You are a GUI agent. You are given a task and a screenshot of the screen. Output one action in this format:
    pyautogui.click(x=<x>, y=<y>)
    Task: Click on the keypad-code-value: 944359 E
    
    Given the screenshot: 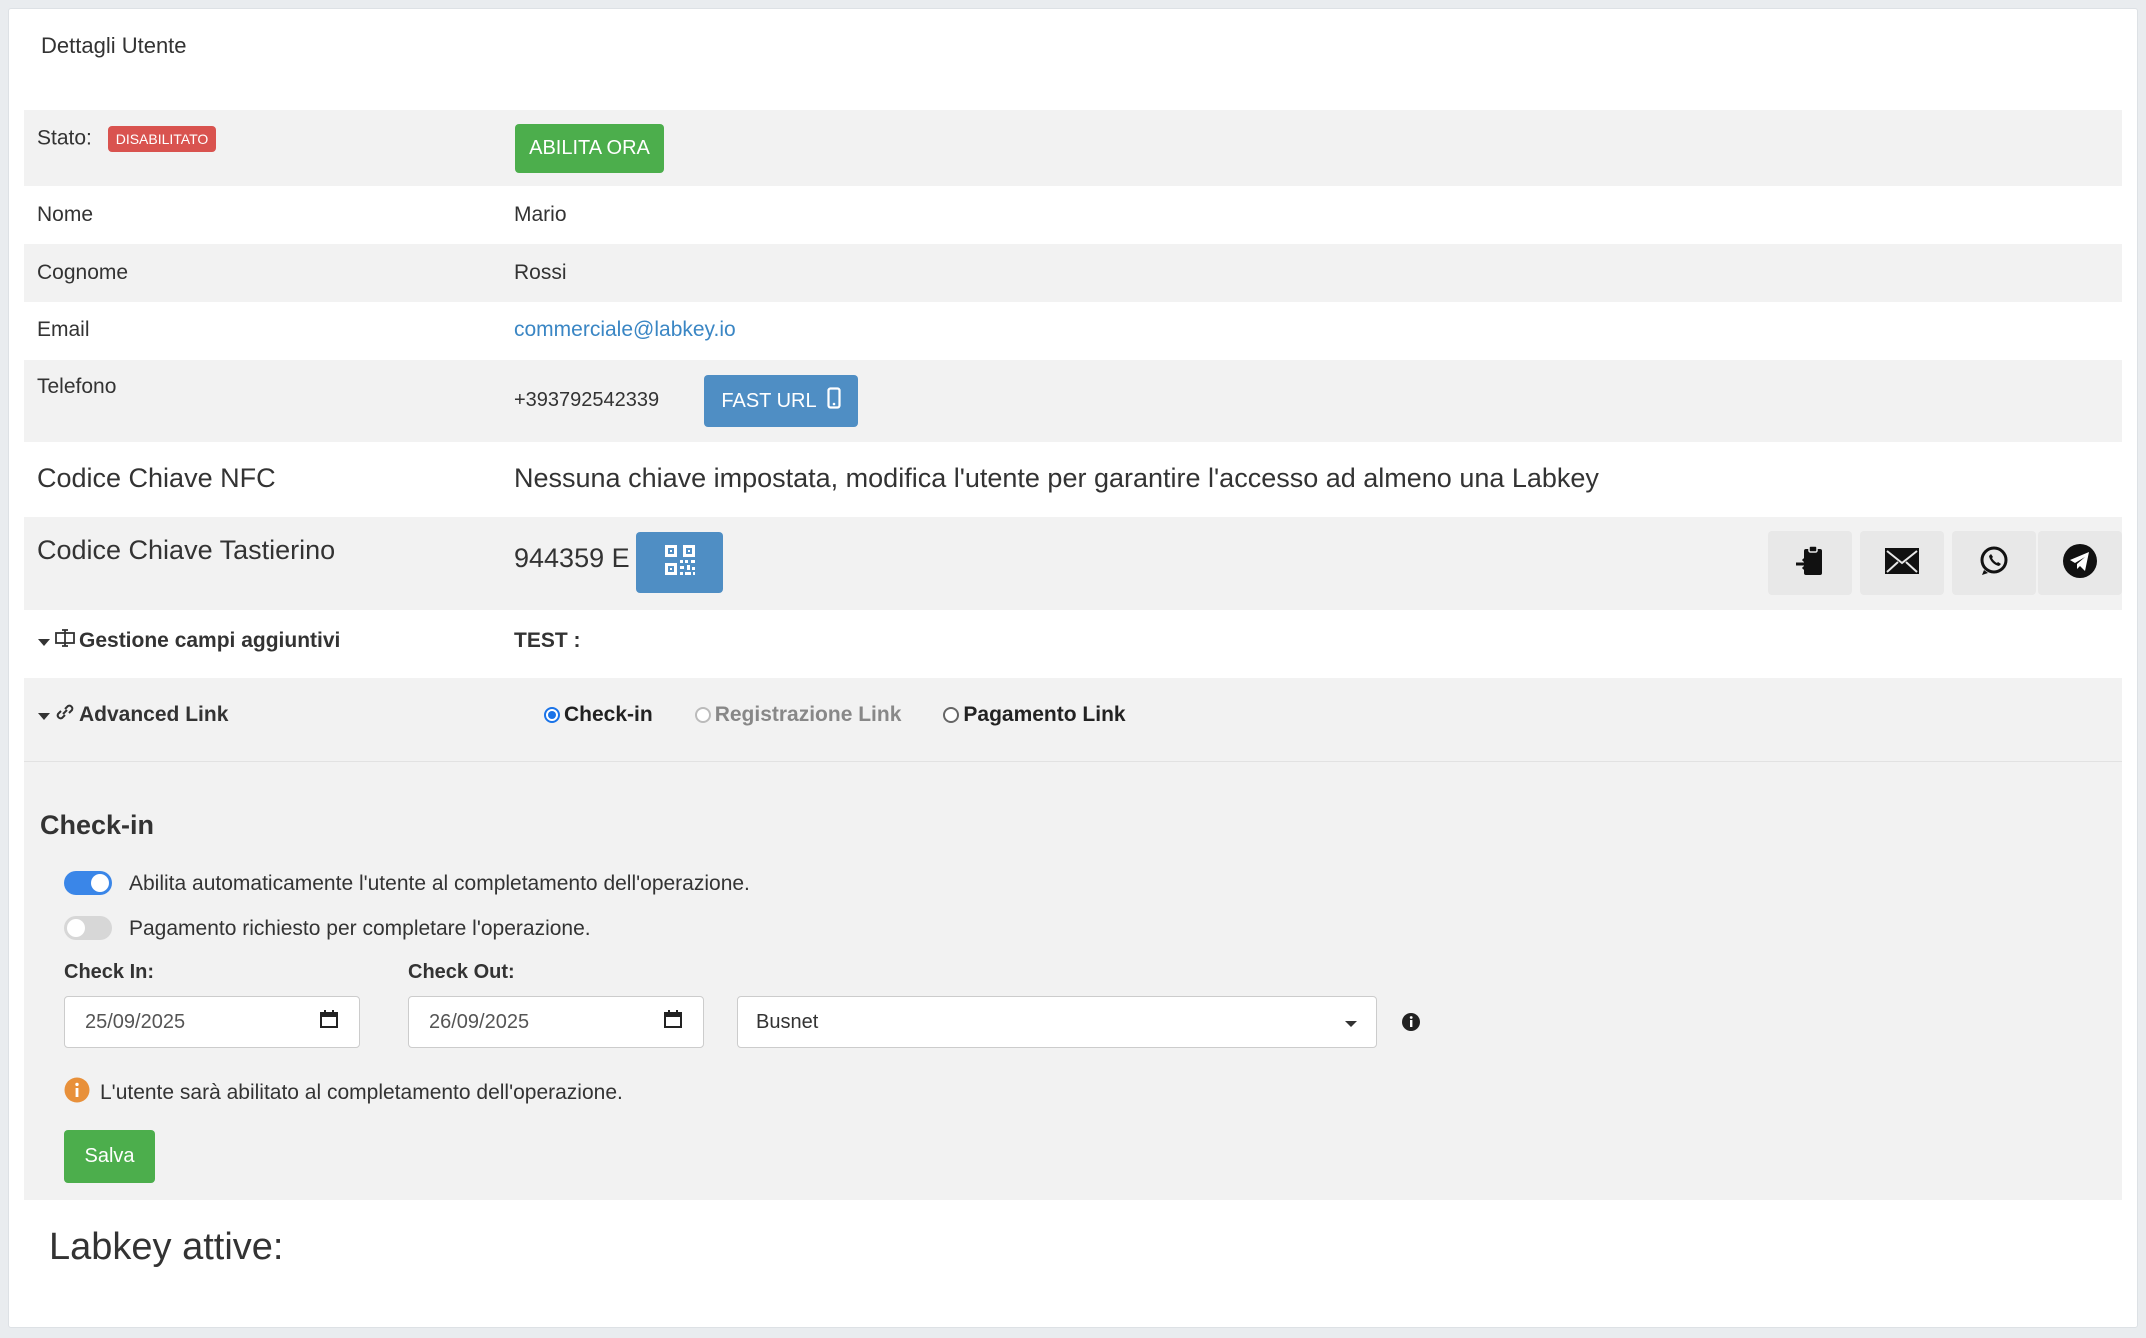 What is the action you would take?
    pyautogui.click(x=572, y=558)
    